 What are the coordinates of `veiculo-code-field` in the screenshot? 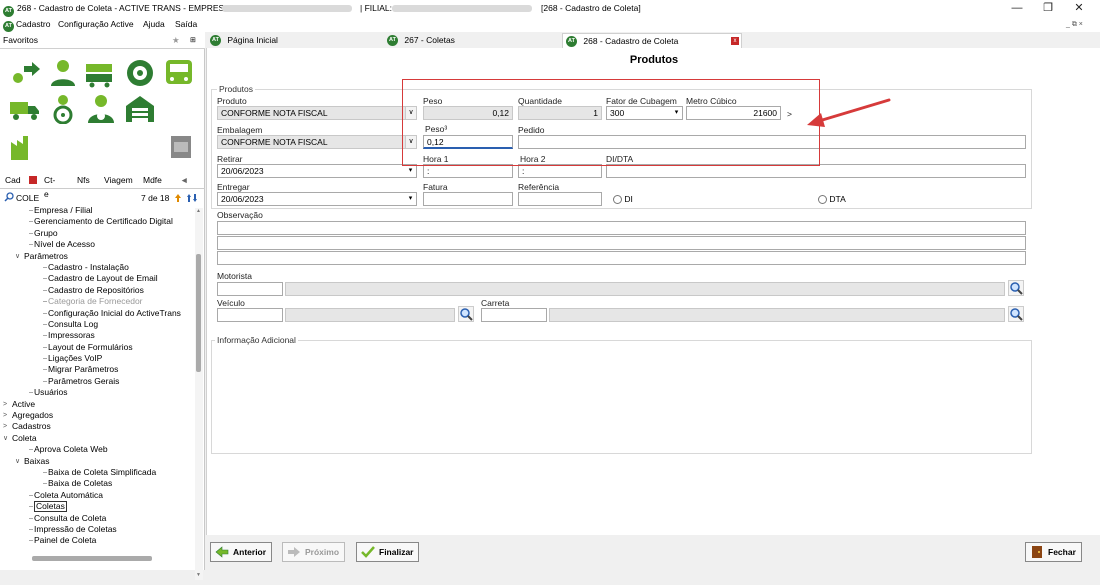 It's located at (250, 315).